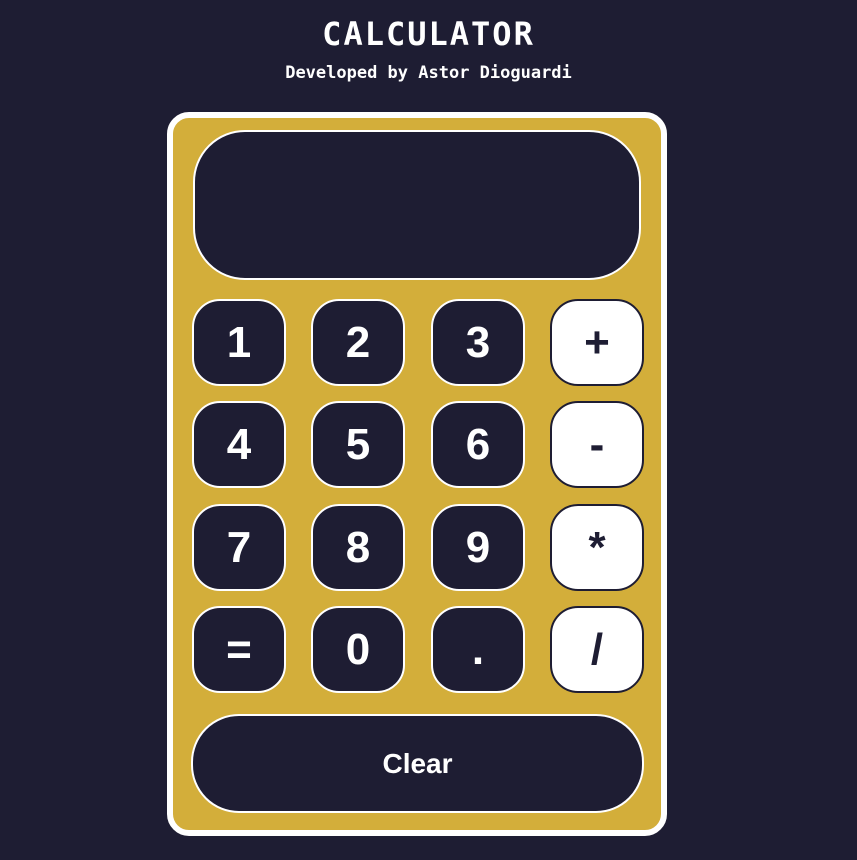  What do you see at coordinates (239, 342) in the screenshot?
I see `key-1: 1` at bounding box center [239, 342].